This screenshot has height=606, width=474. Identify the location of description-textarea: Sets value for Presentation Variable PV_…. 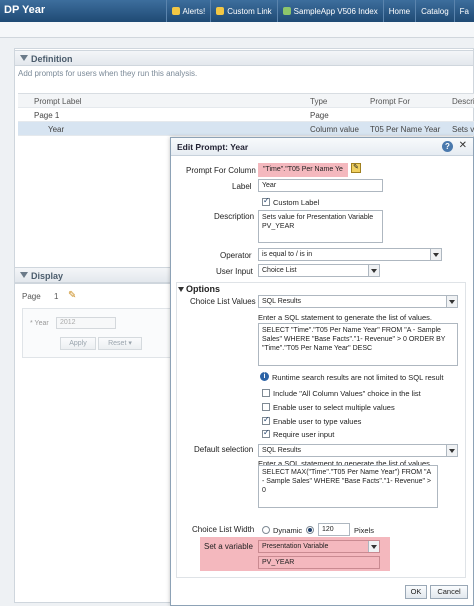
(320, 226).